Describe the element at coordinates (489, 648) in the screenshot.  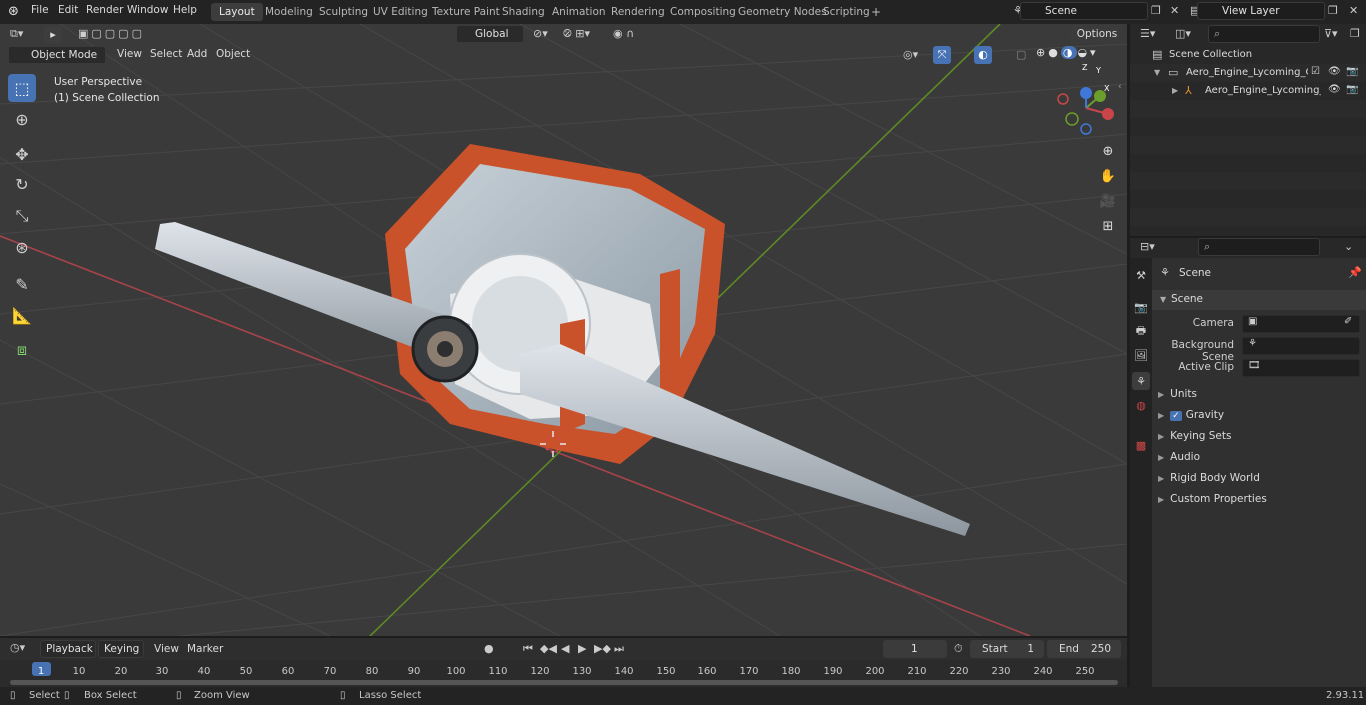
I see `record-icon: ●` at that location.